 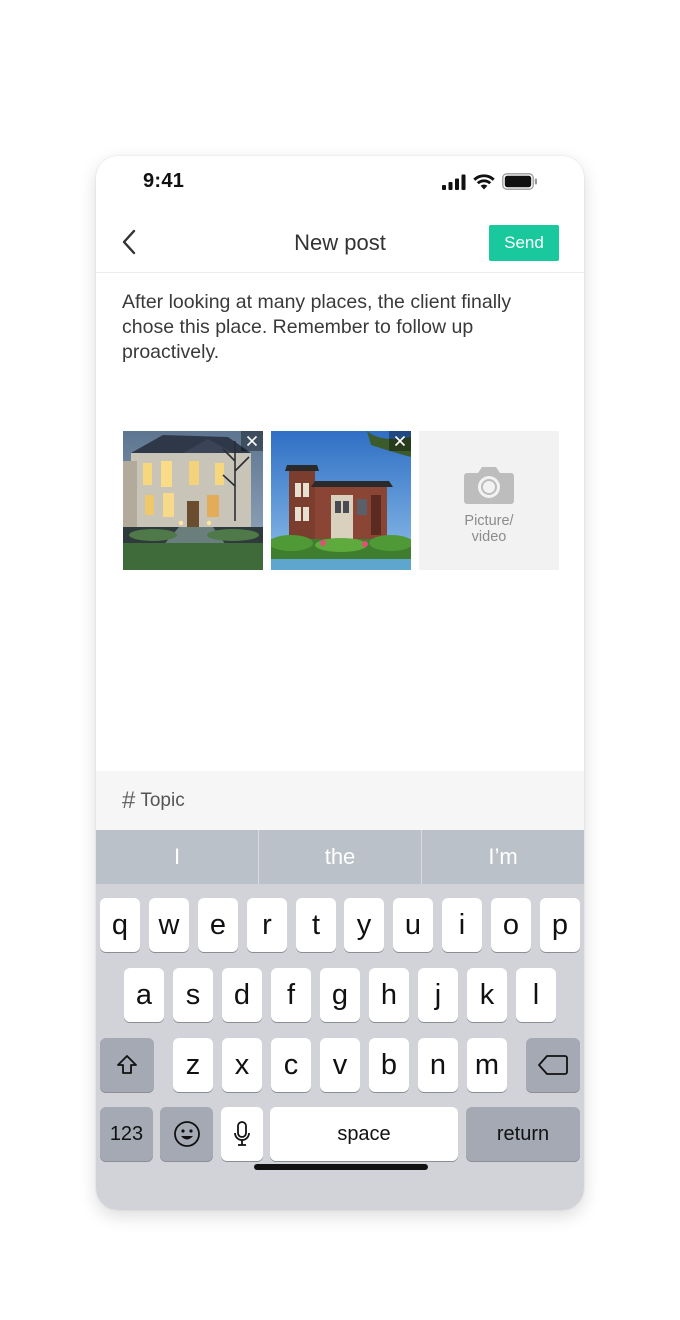 What do you see at coordinates (242, 995) in the screenshot?
I see `key-d: d` at bounding box center [242, 995].